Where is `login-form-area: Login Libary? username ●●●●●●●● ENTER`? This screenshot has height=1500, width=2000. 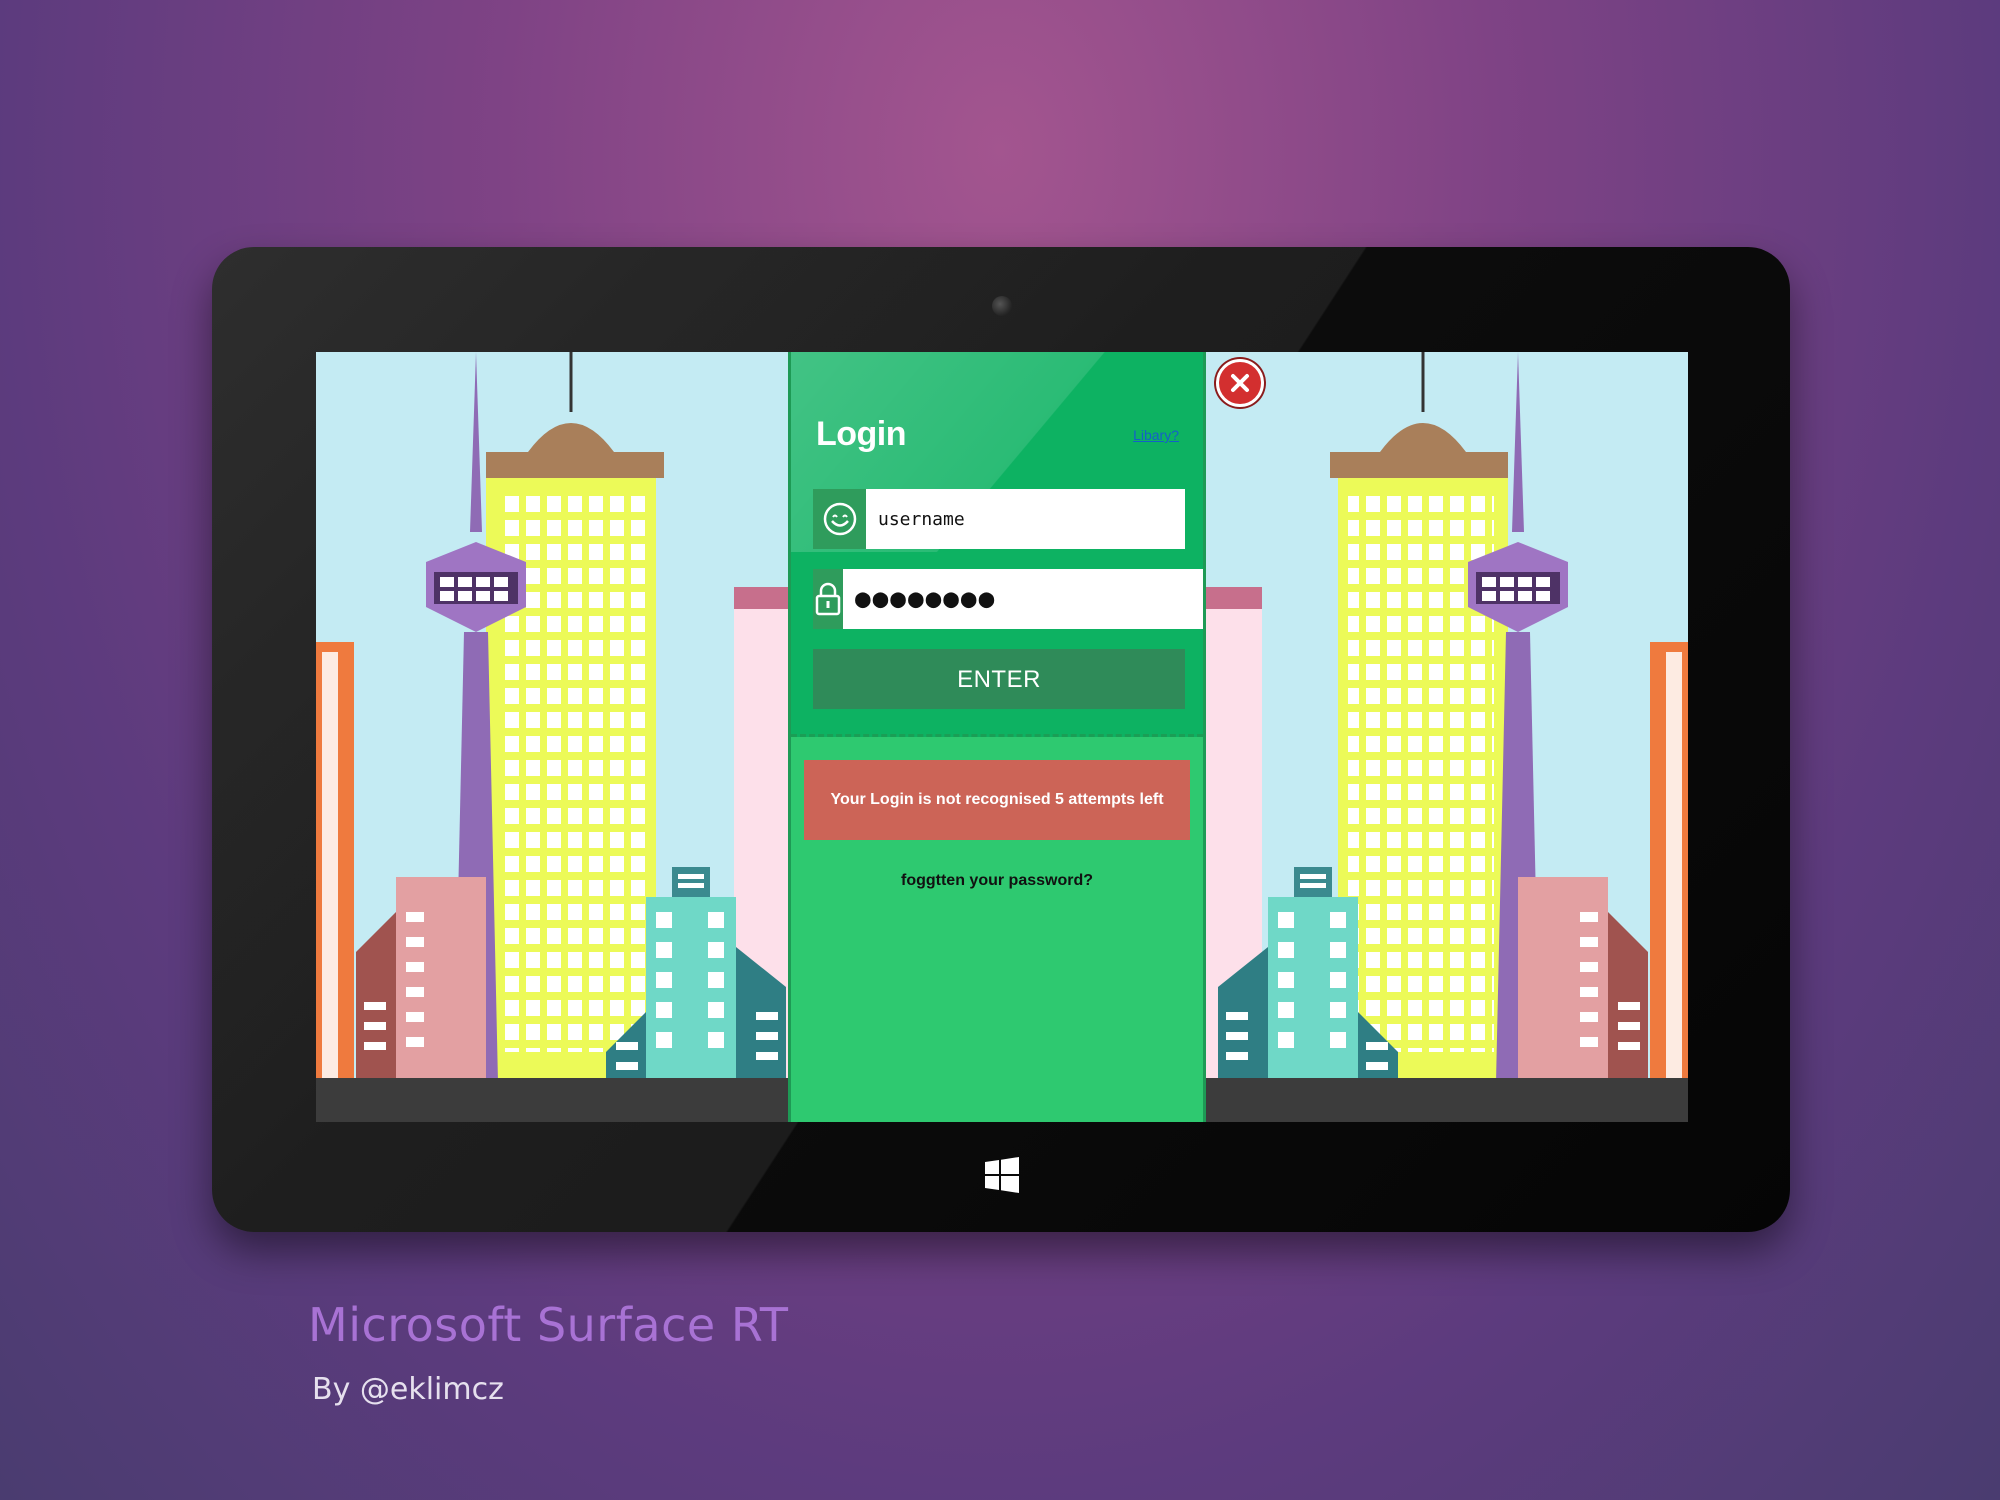 login-form-area: Login Libary? username ●●●●●●●● ENTER is located at coordinates (997, 544).